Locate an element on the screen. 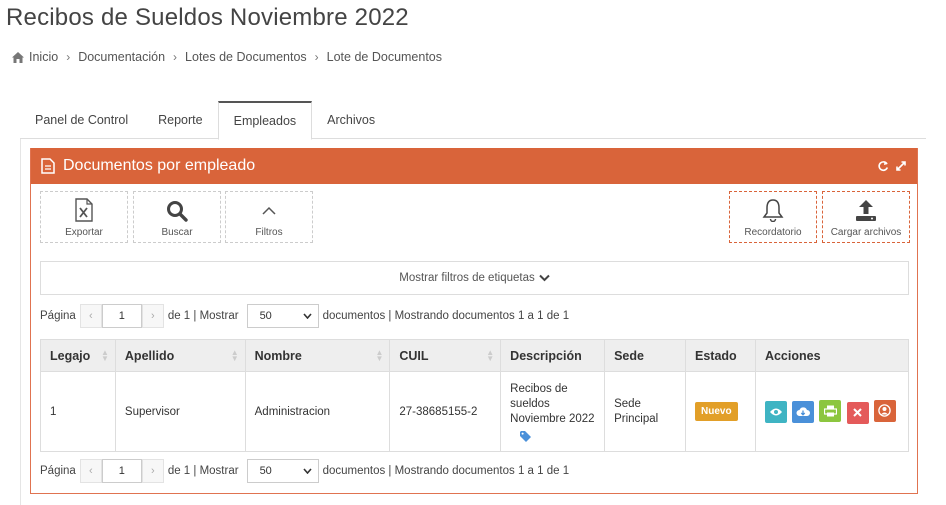  home-icon is located at coordinates (18, 57).